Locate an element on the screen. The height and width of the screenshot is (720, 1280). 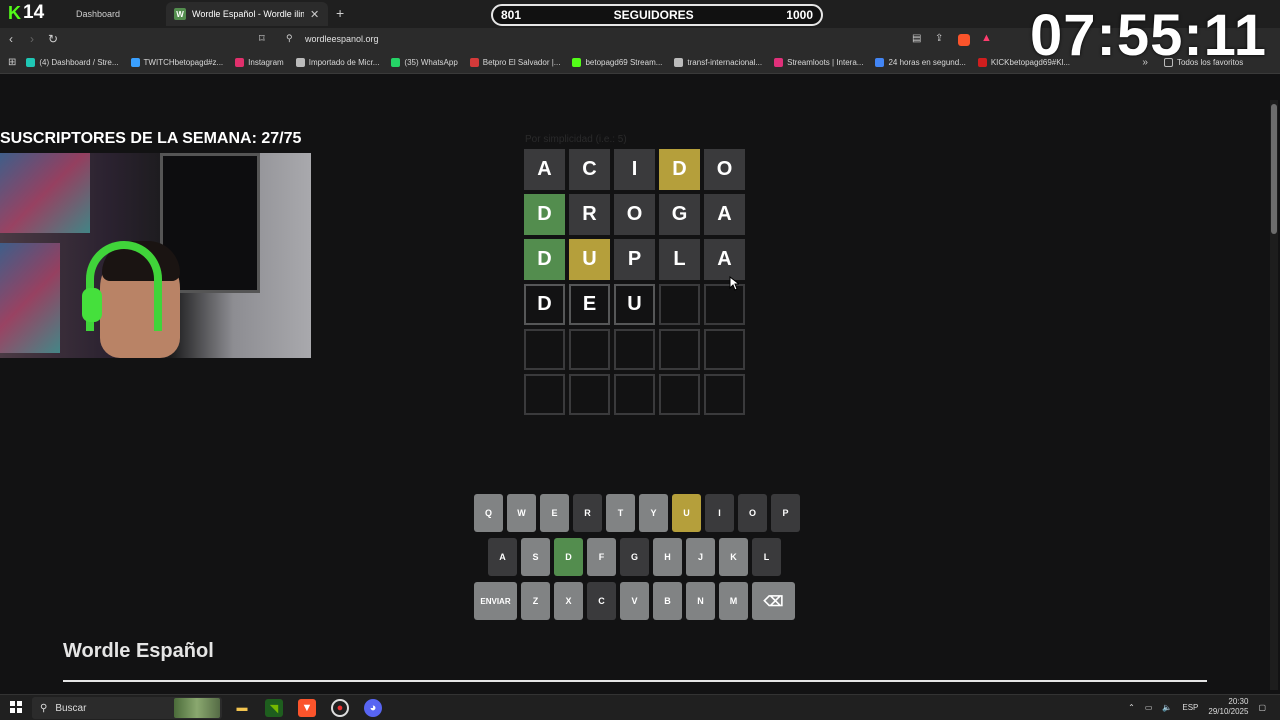
keyboard-row: ENVIAR Z X C V B N M ⌫ is located at coordinates (634, 601).